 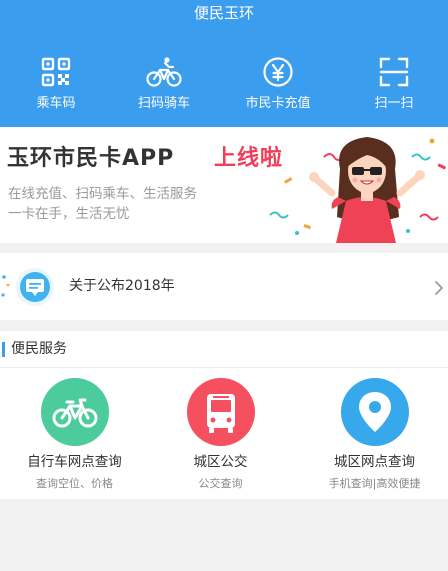 What do you see at coordinates (35, 287) in the screenshot?
I see `message-icon` at bounding box center [35, 287].